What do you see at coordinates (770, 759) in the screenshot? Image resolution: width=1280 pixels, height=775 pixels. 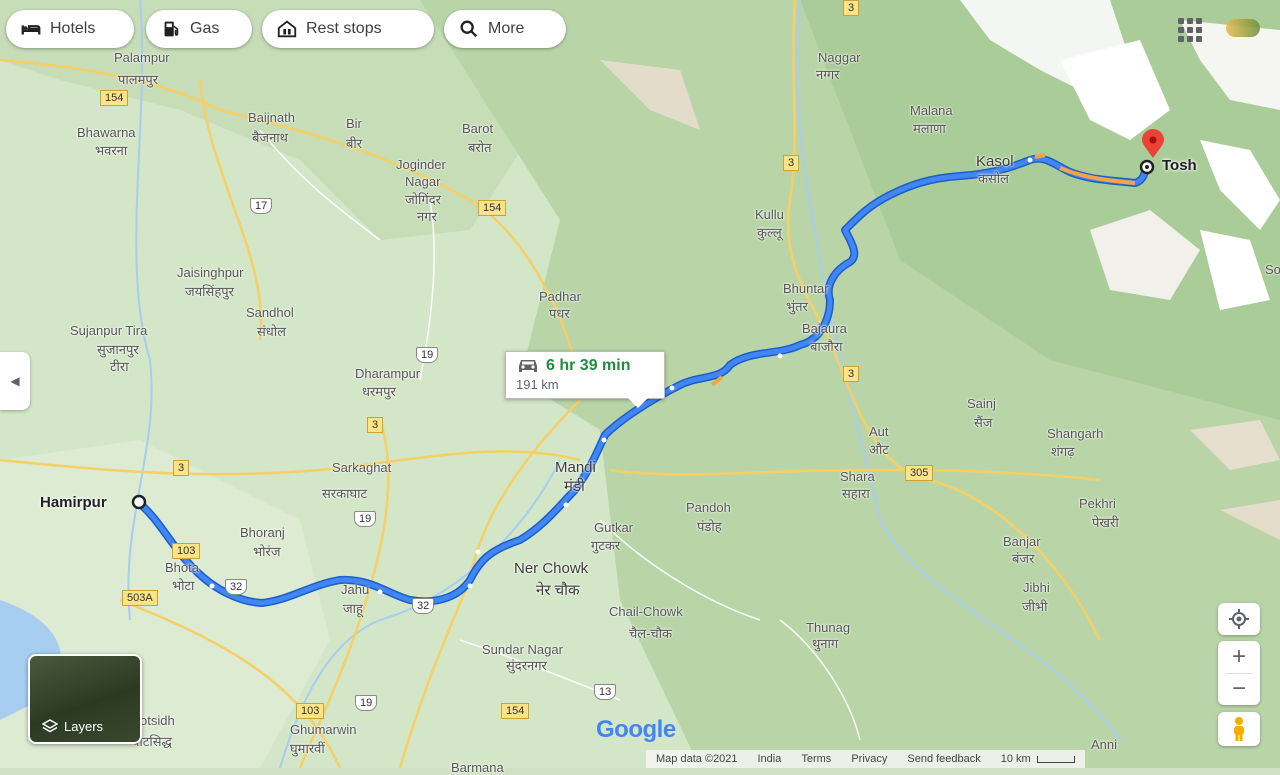 I see `country-link: India` at bounding box center [770, 759].